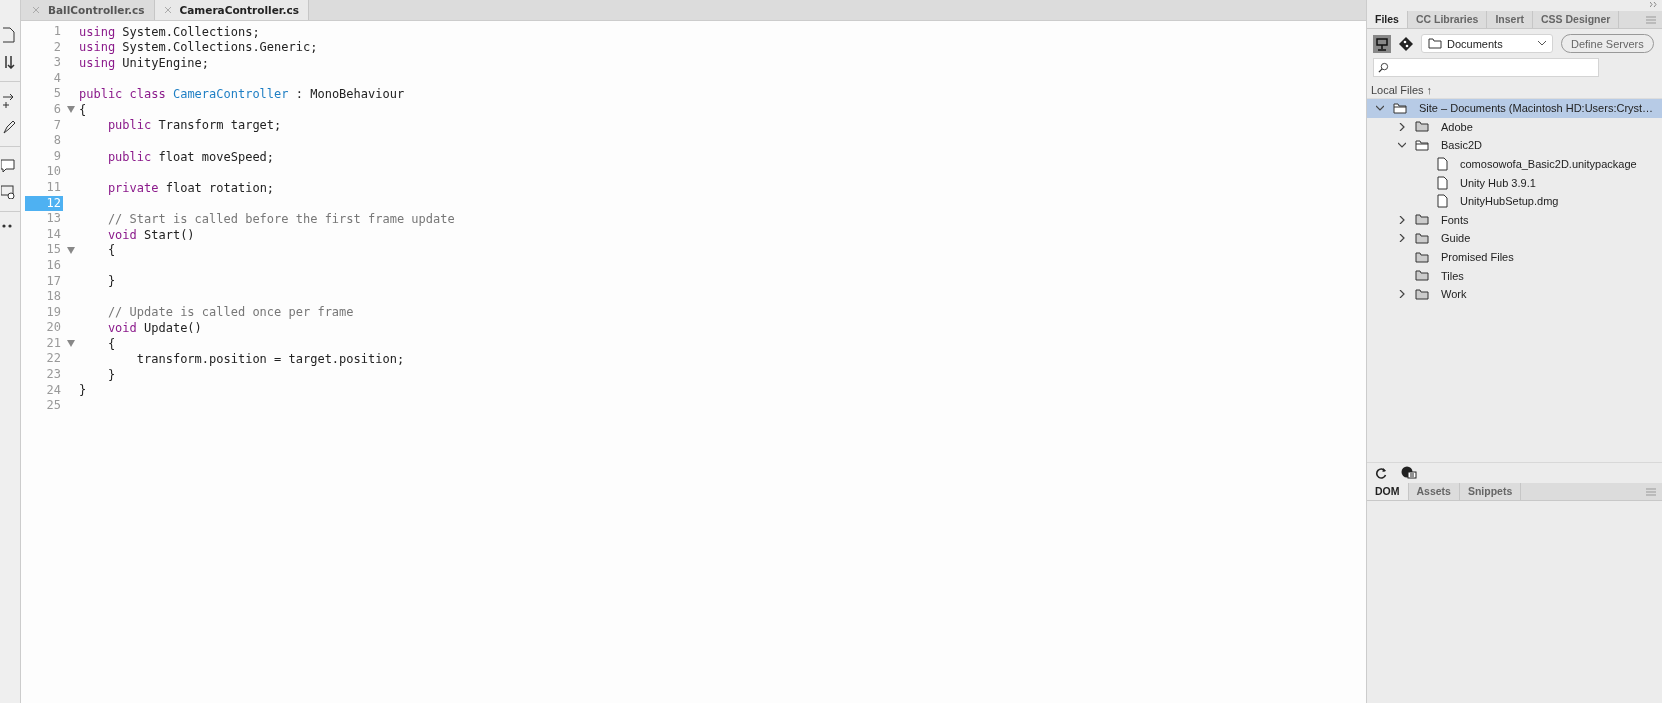  Describe the element at coordinates (154, 328) in the screenshot. I see `code-line: void Update()` at that location.